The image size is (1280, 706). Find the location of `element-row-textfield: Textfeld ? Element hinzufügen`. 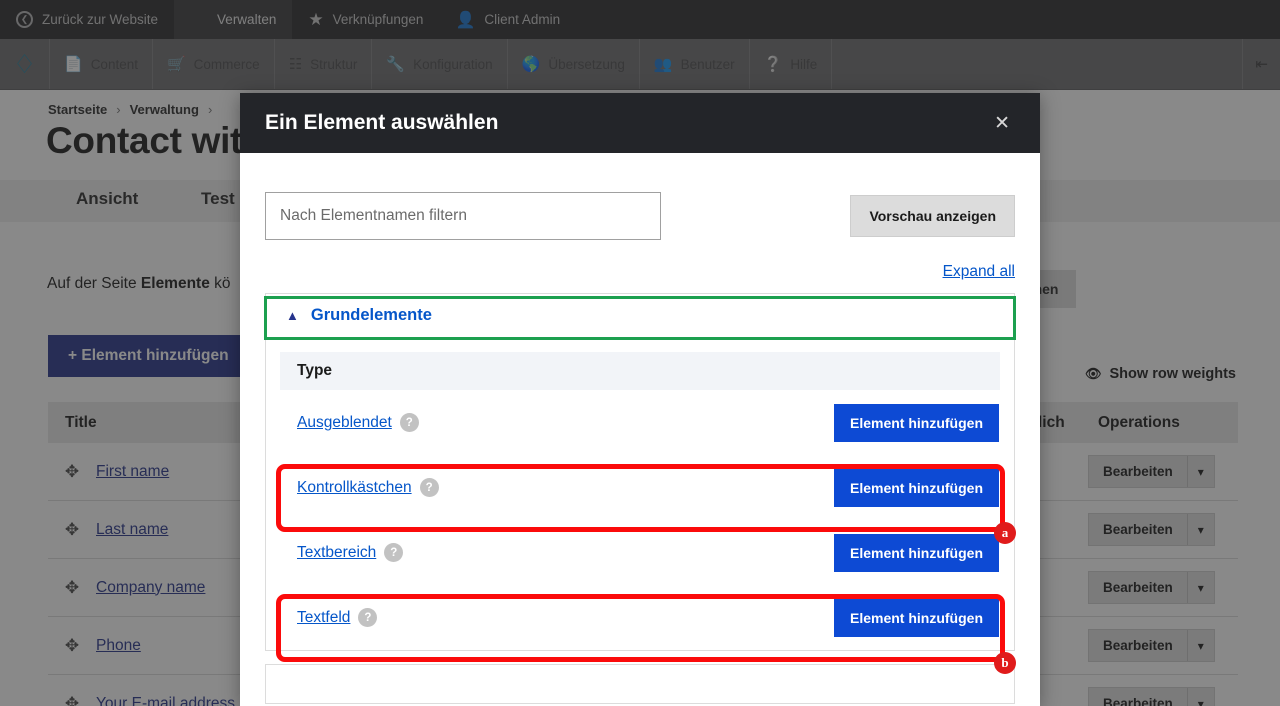

element-row-textfield: Textfeld ? Element hinzufügen is located at coordinates (640, 617).